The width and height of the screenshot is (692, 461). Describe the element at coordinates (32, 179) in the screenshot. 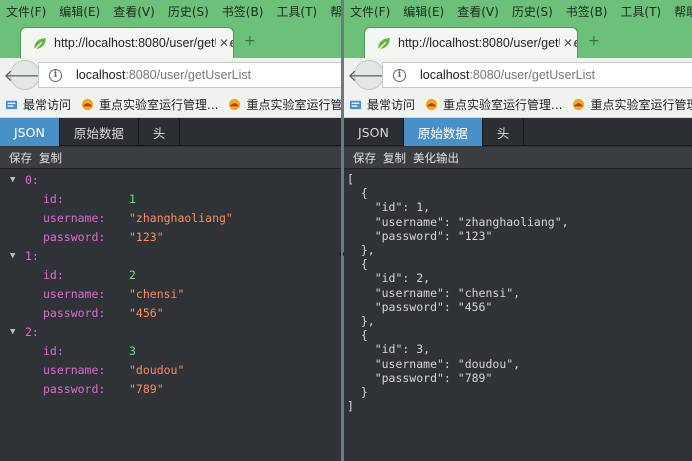

I see `array-index: 0:` at that location.